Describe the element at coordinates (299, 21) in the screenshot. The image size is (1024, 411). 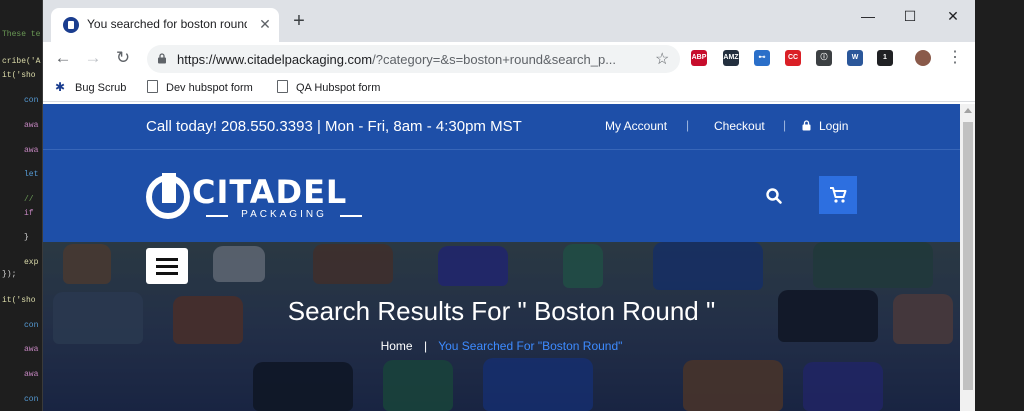
I see `new-tab-button: +` at that location.